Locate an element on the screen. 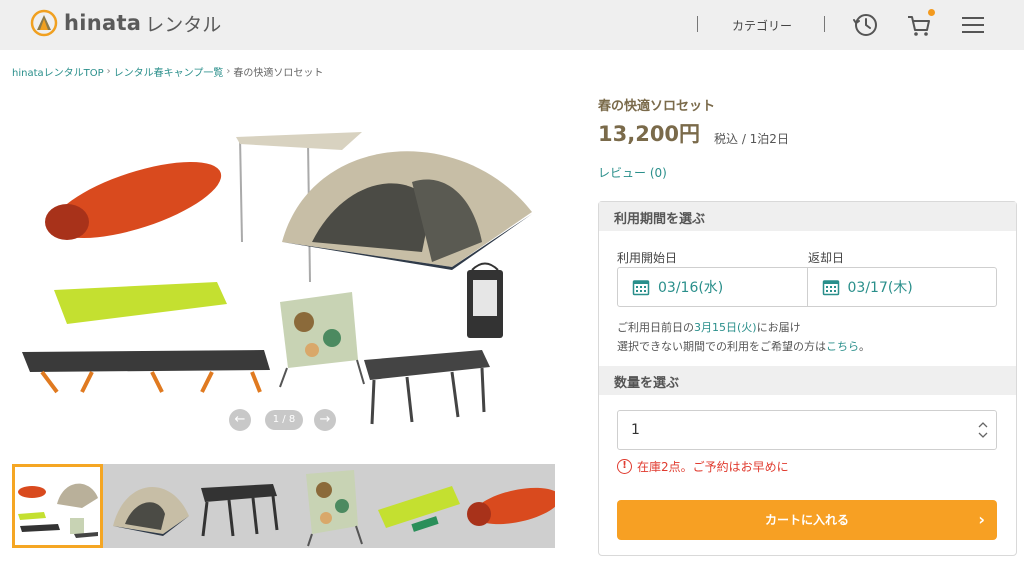 Image resolution: width=1024 pixels, height=566 pixels. gallery-prev-button: ← is located at coordinates (240, 420).